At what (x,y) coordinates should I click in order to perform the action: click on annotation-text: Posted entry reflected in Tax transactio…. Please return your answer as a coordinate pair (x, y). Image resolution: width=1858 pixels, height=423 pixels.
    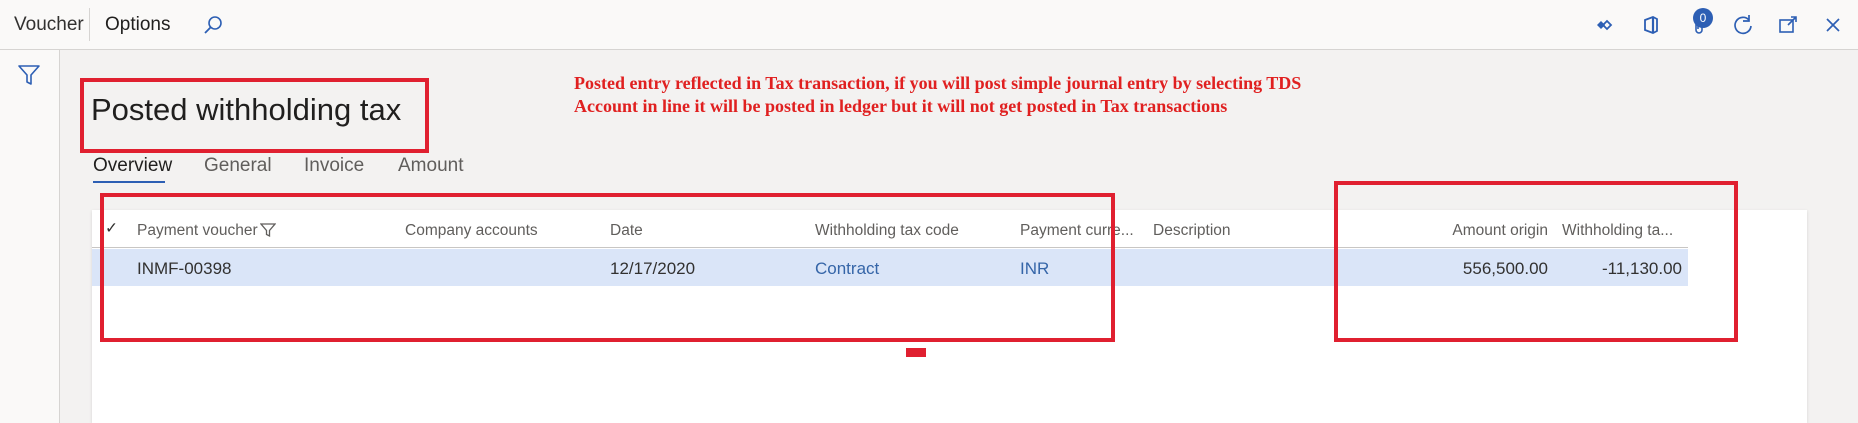
    Looking at the image, I should click on (938, 94).